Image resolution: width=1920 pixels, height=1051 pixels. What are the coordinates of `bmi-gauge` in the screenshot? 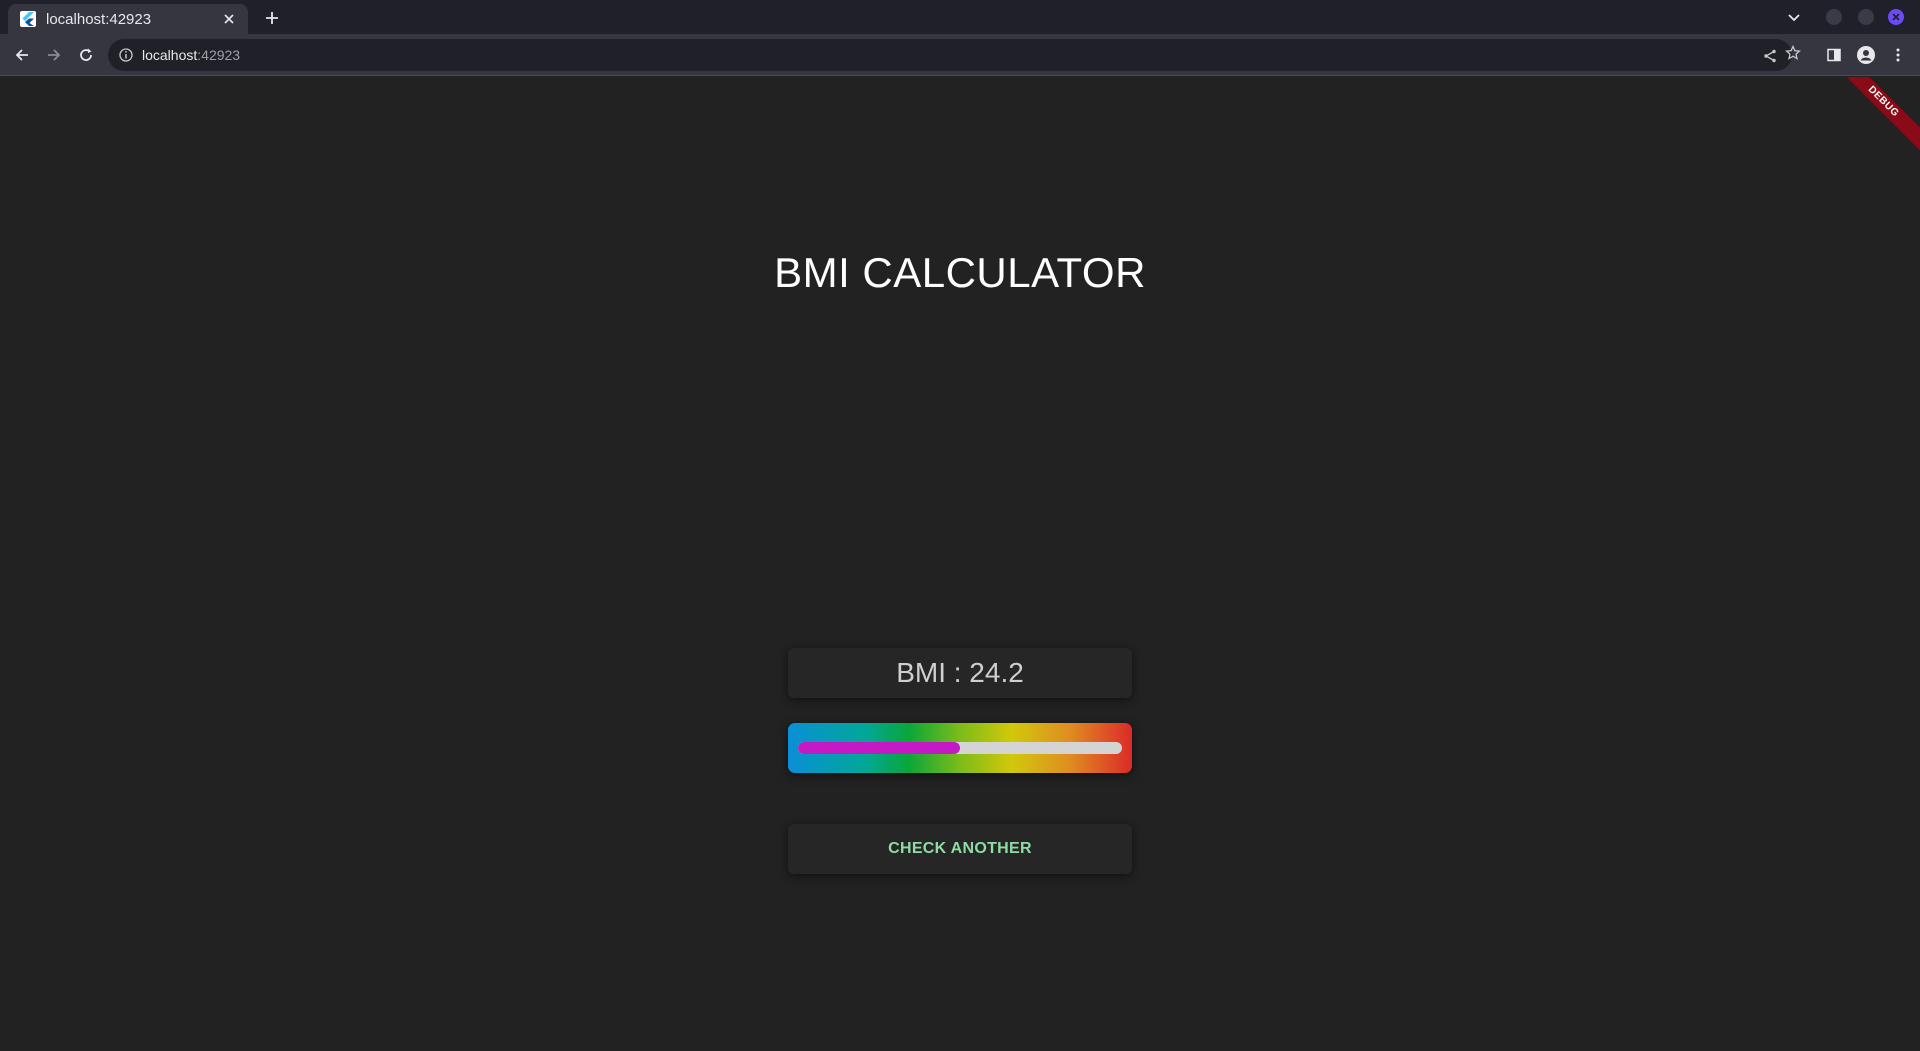 It's located at (960, 748).